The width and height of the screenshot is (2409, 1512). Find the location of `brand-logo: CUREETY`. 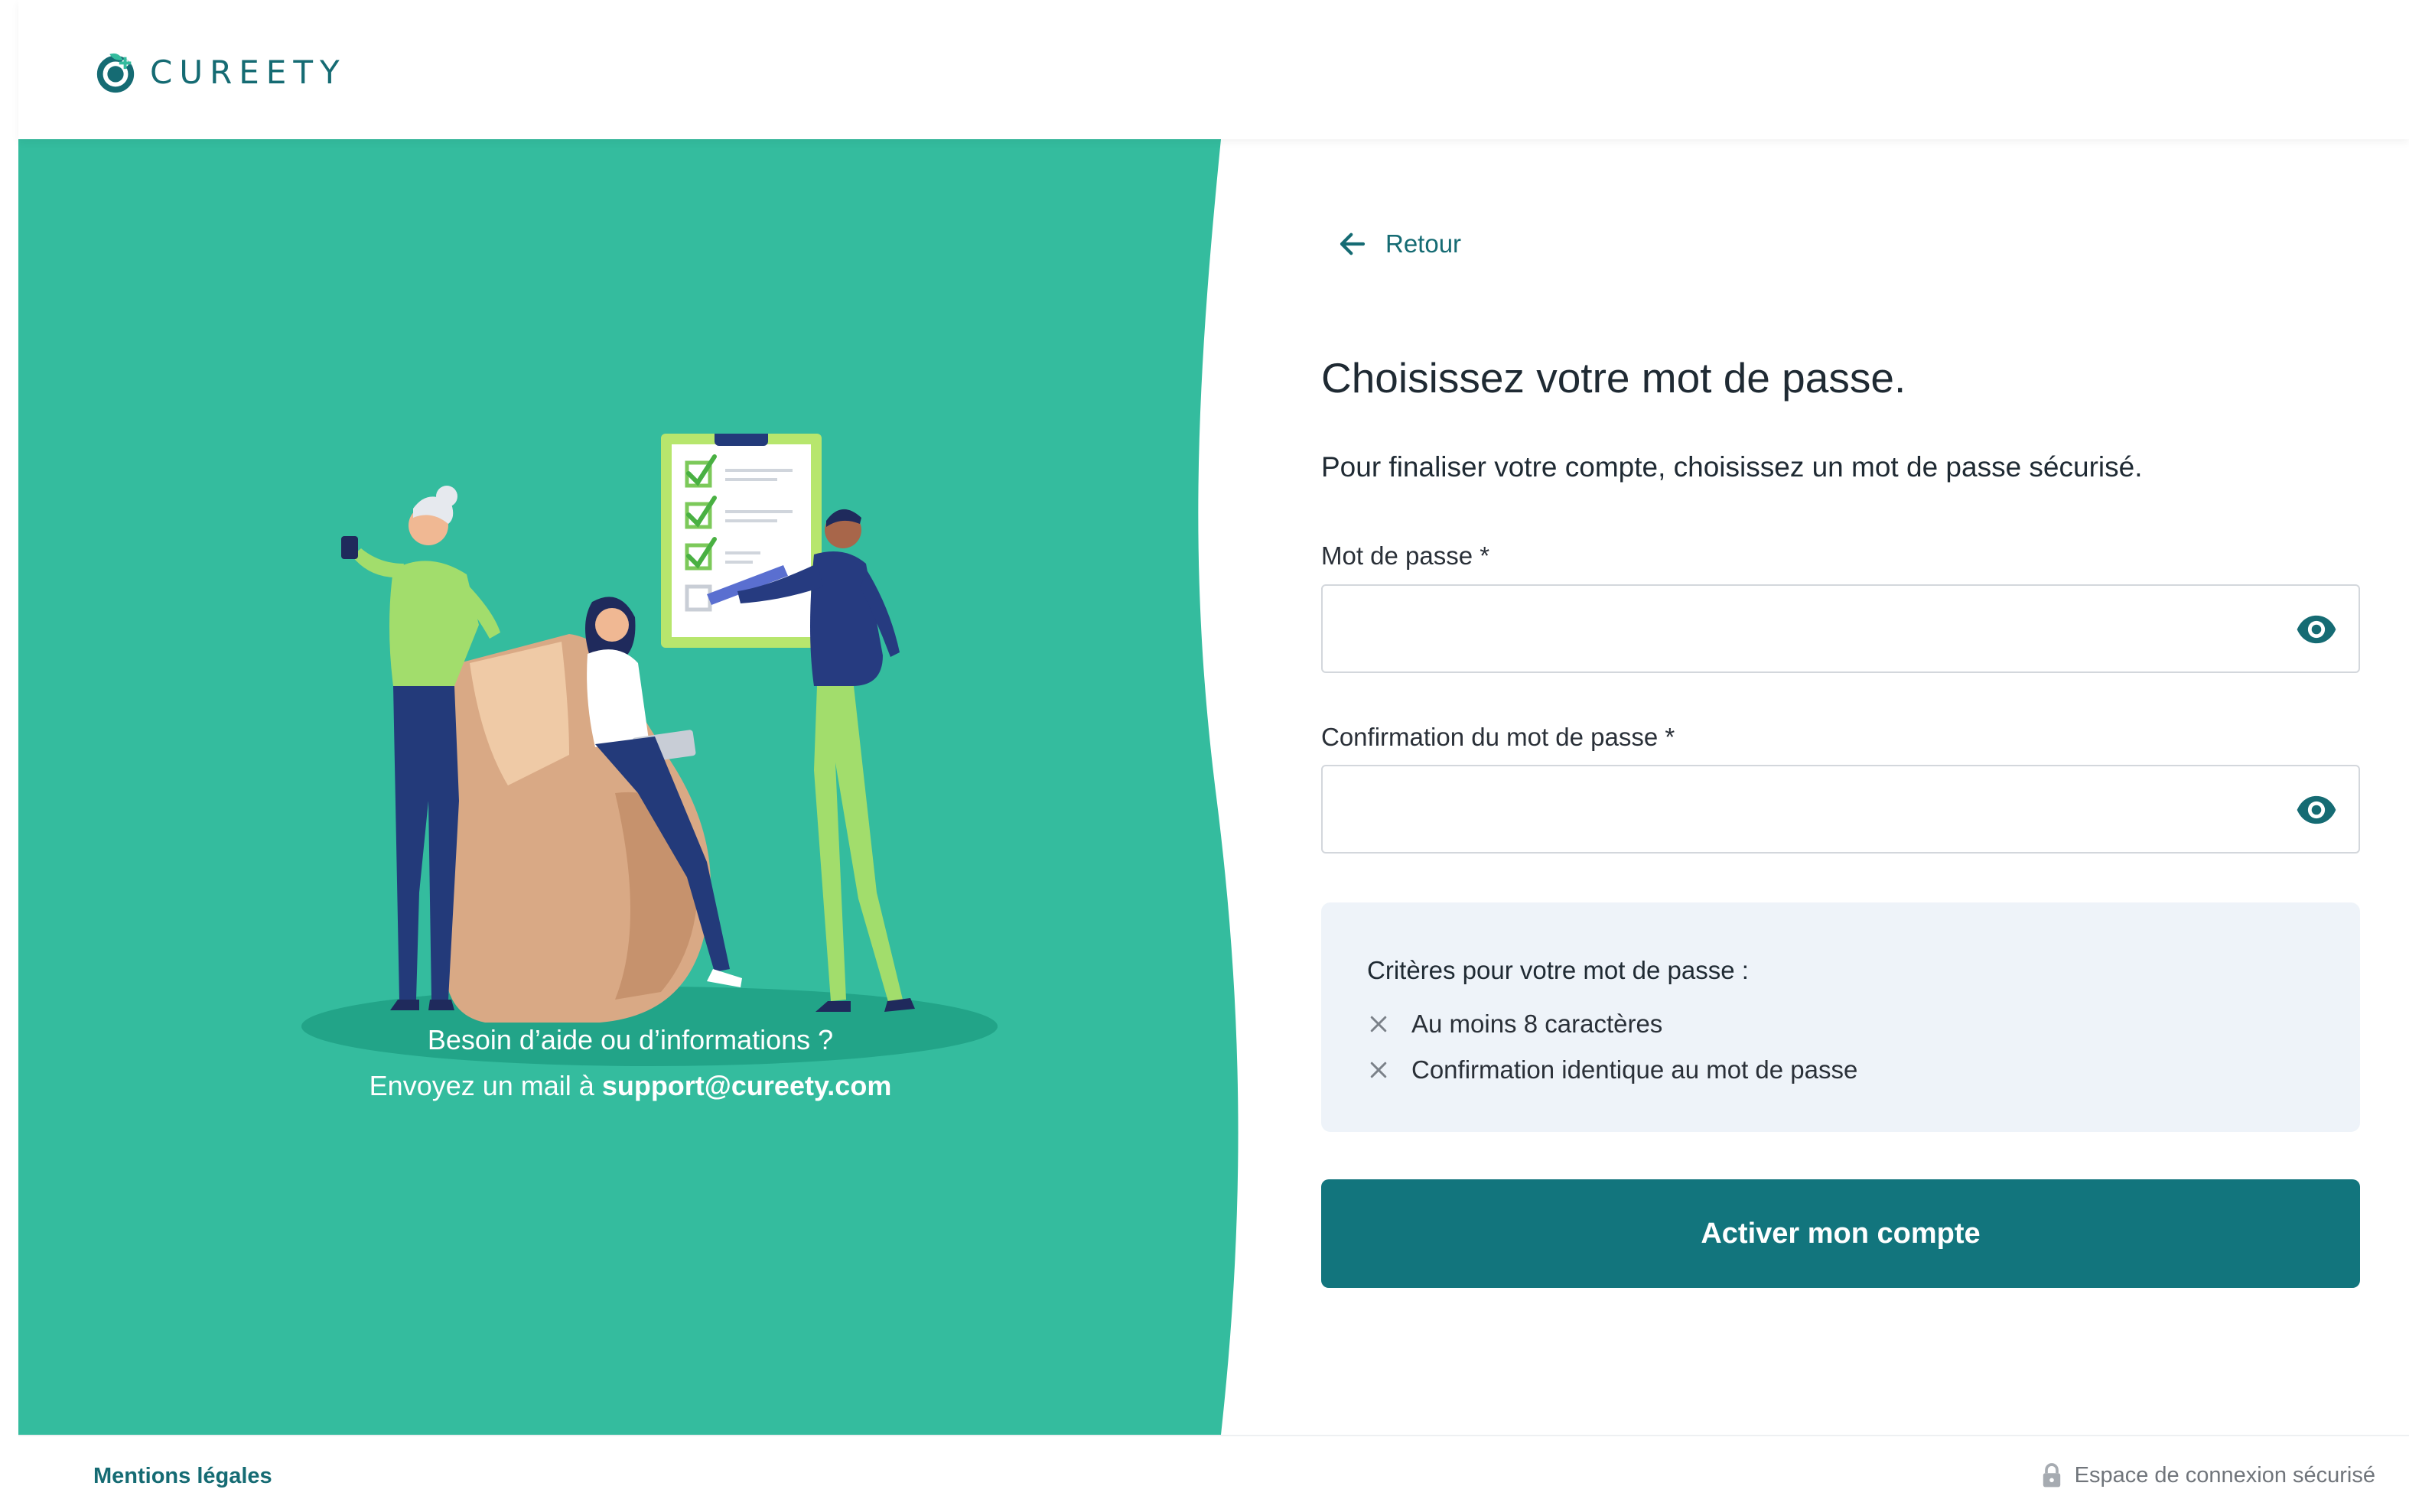

brand-logo: CUREETY is located at coordinates (220, 71).